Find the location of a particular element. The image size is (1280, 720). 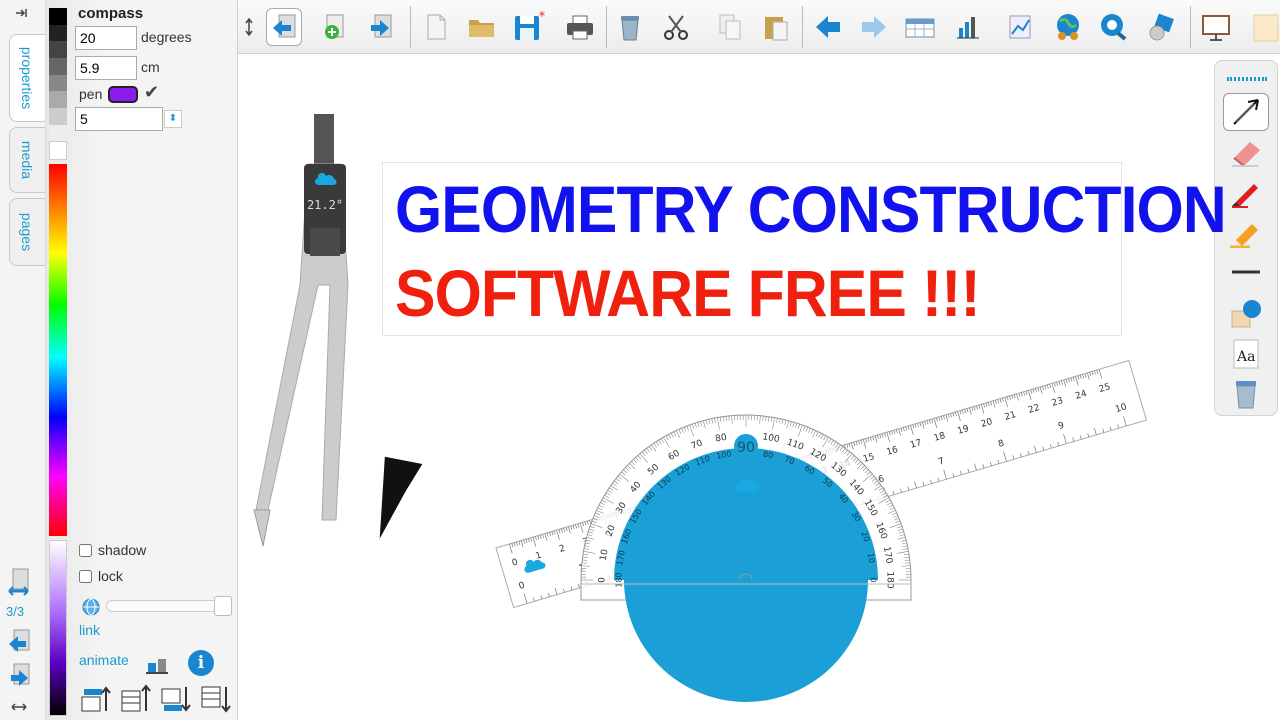

search-globe-icon is located at coordinates (1114, 27).